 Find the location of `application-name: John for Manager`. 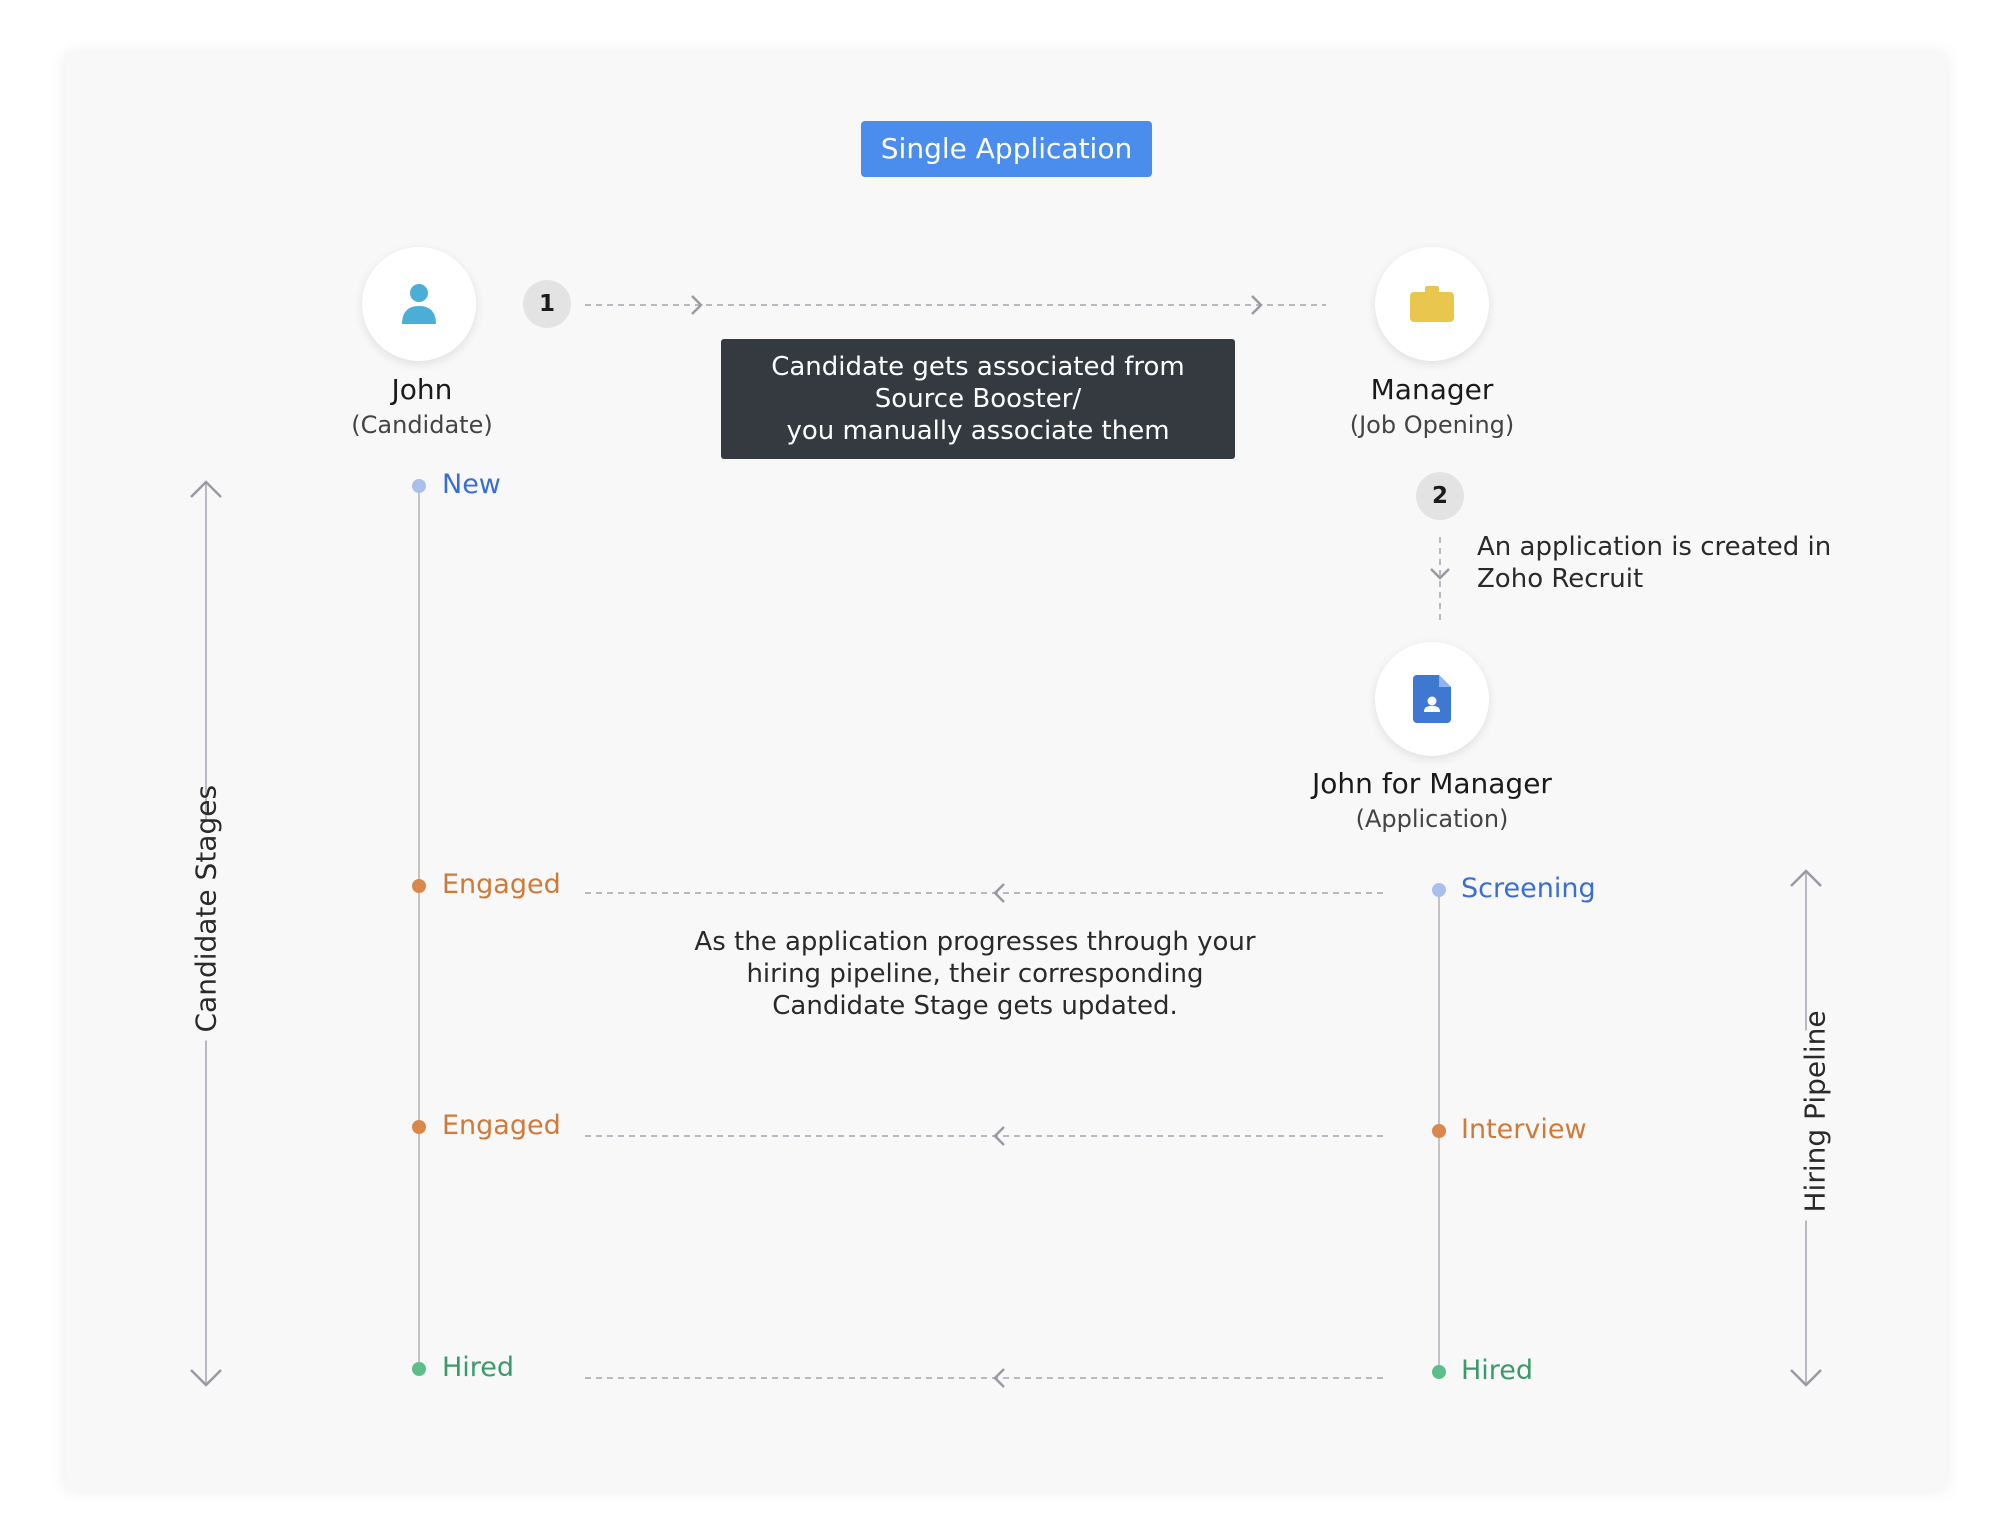

application-name: John for Manager is located at coordinates (1432, 783).